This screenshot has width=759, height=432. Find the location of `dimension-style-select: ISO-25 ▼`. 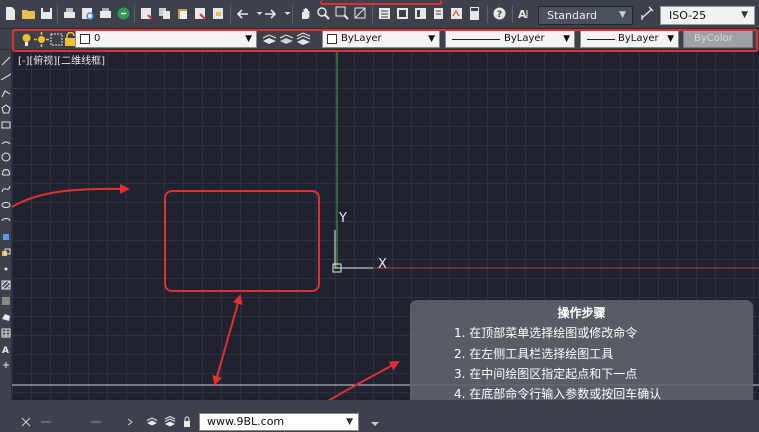

dimension-style-select: ISO-25 ▼ is located at coordinates (707, 15).